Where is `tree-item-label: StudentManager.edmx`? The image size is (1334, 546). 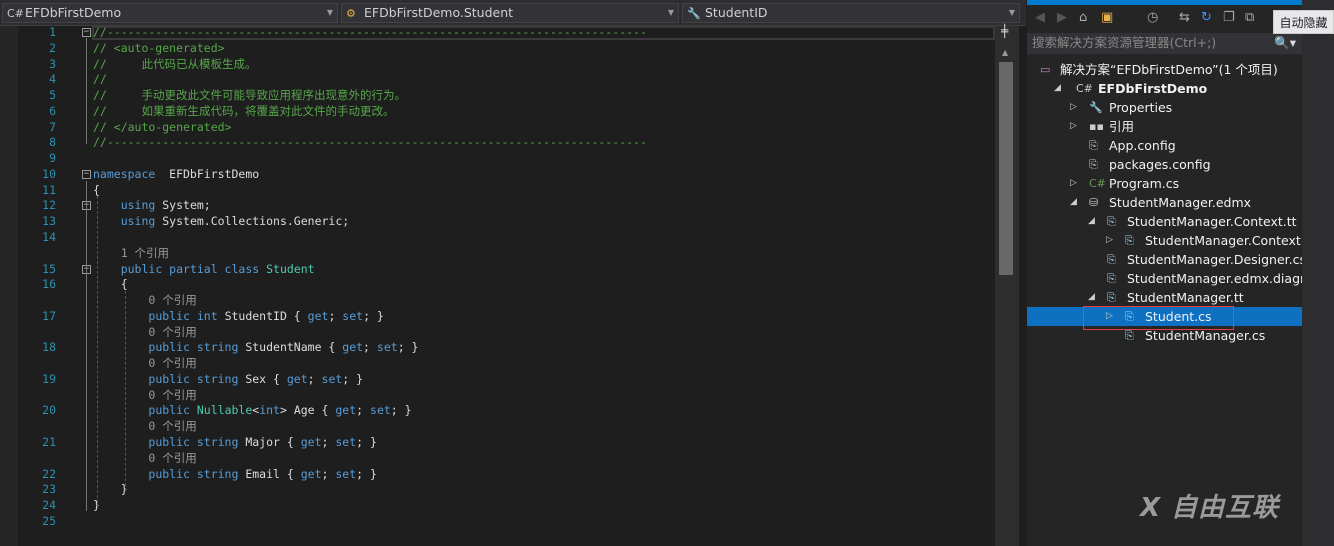 tree-item-label: StudentManager.edmx is located at coordinates (1180, 202).